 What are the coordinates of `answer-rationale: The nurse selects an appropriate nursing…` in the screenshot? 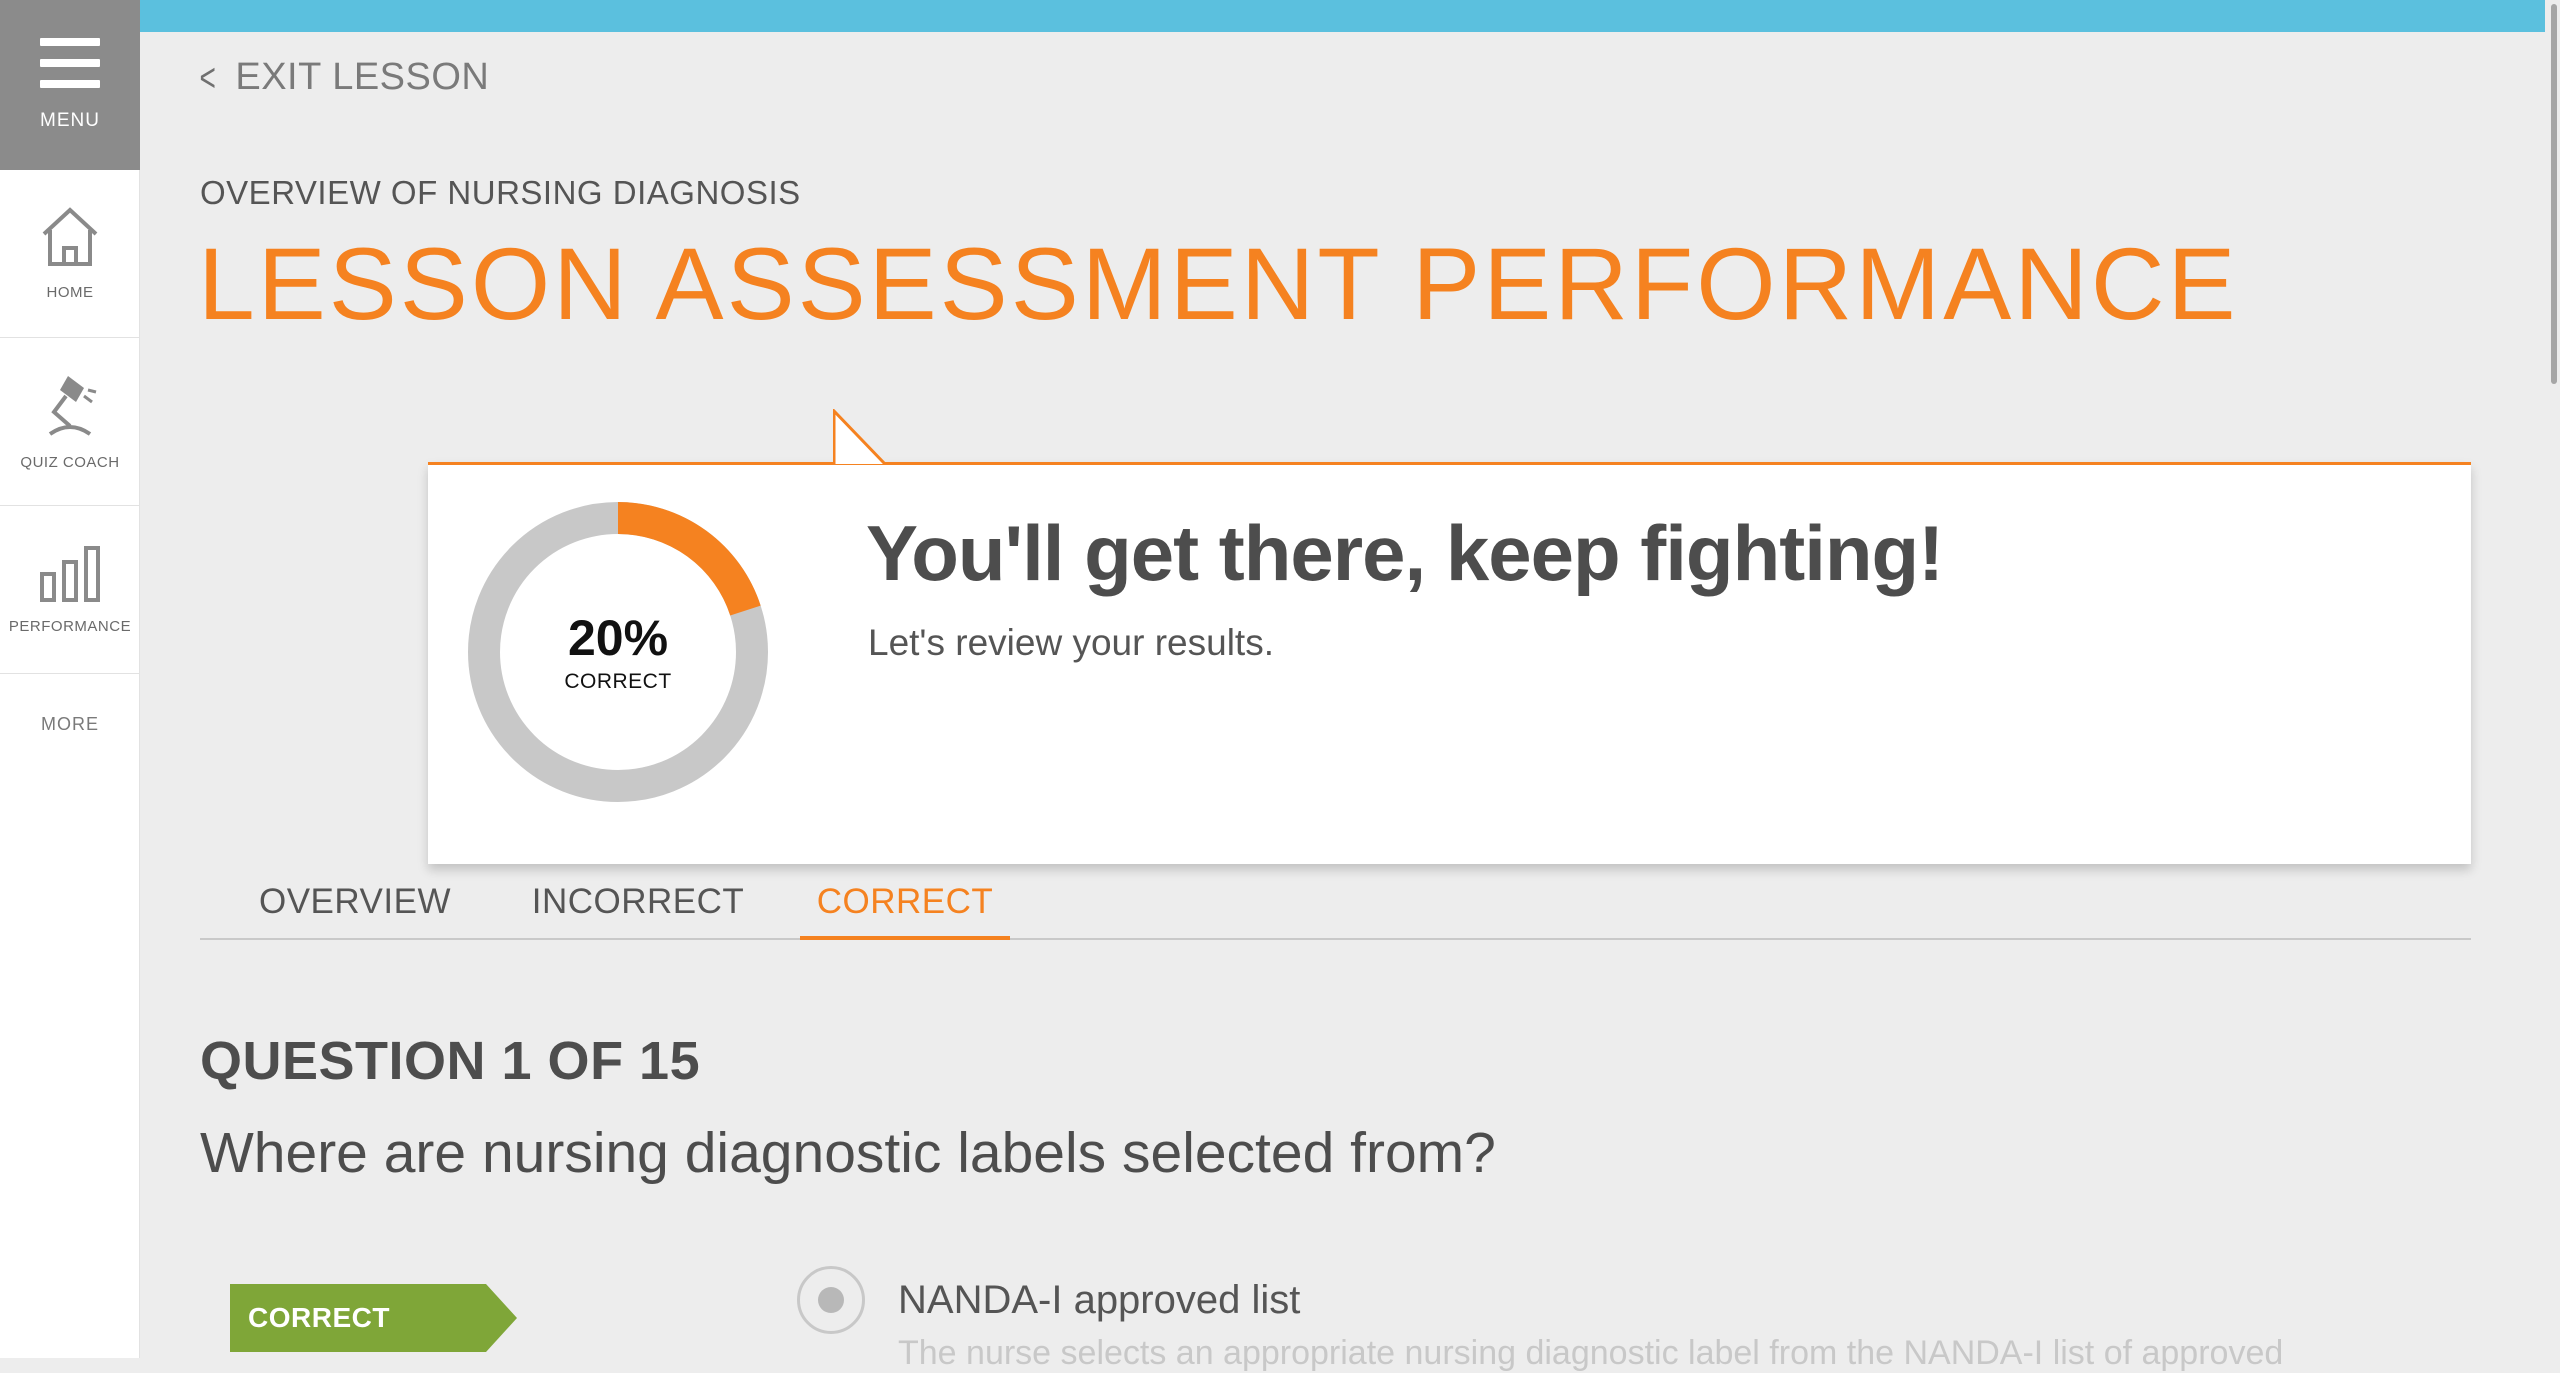 It's located at (1591, 1353).